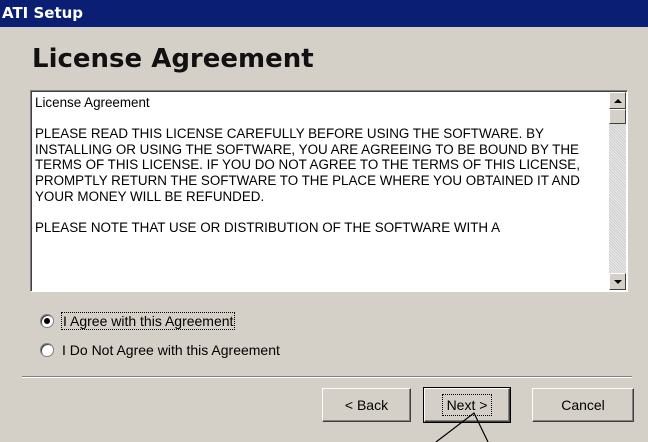 This screenshot has width=648, height=442. I want to click on mouse-pointer-icon, so click(462, 427).